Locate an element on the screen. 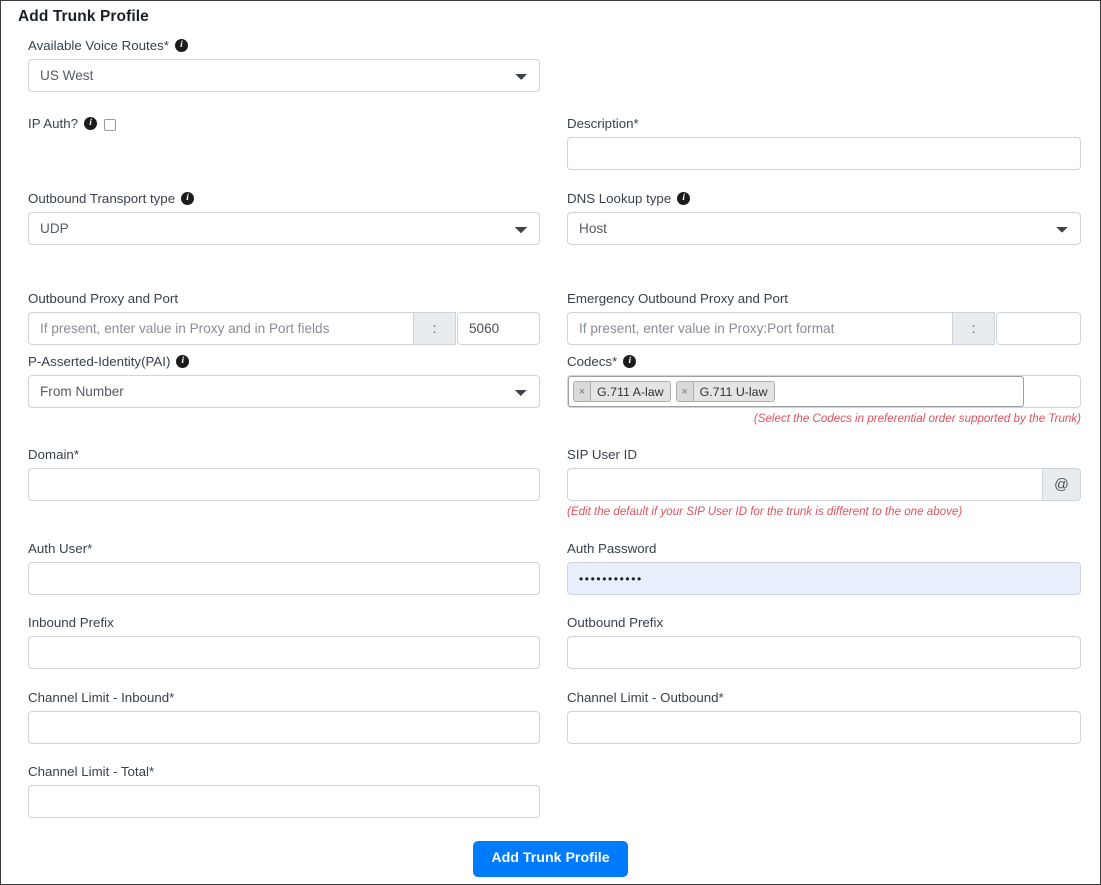 Image resolution: width=1101 pixels, height=885 pixels. field-dns-lookup-type: DNS Lookup type i Host is located at coordinates (824, 217).